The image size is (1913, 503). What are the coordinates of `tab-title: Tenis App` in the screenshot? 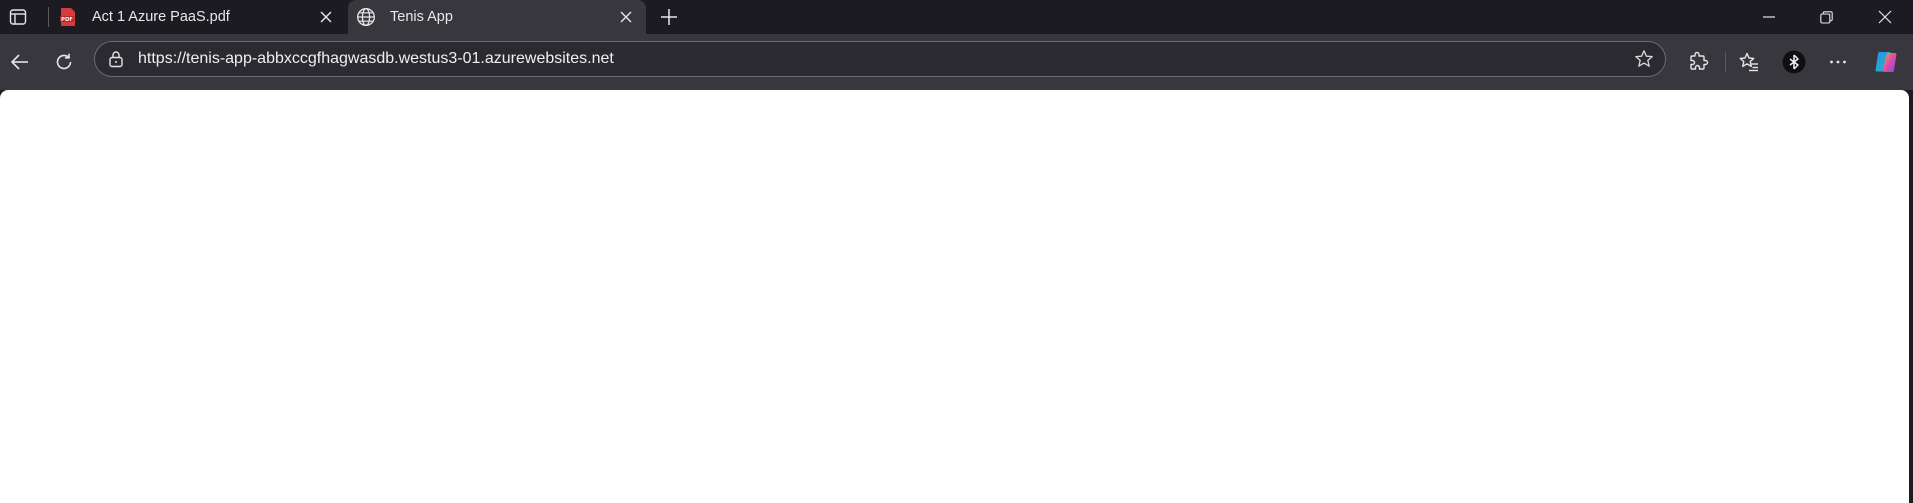 It's located at (421, 17).